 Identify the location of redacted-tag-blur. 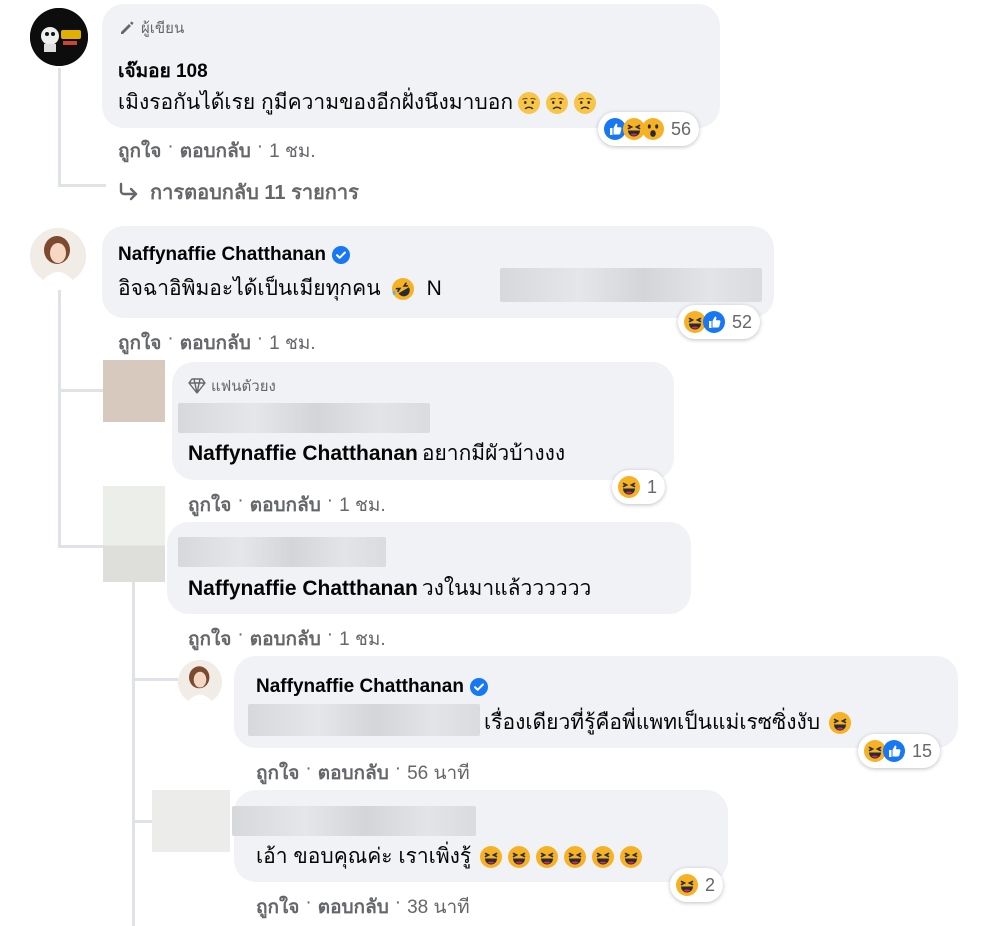
(364, 720).